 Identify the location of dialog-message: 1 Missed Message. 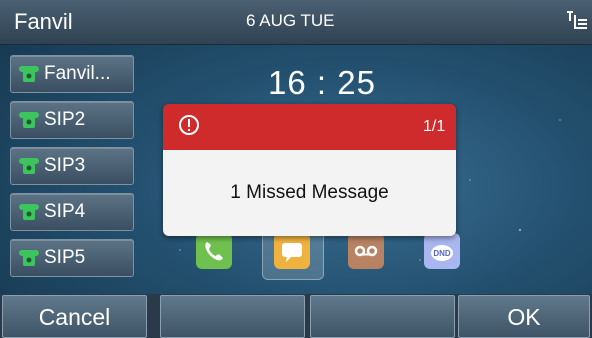
(309, 192).